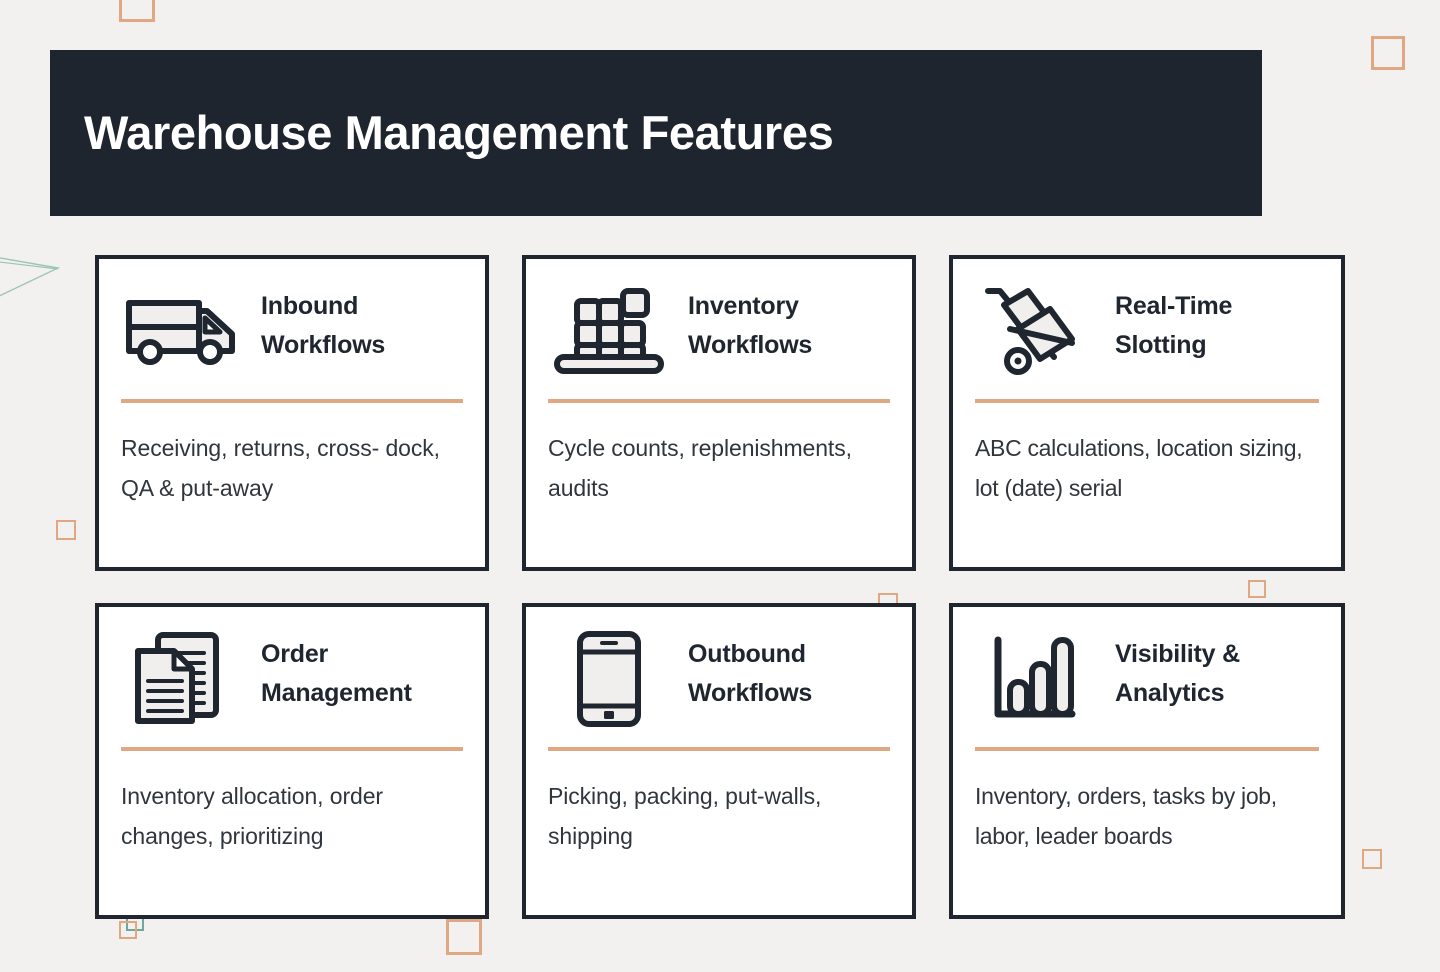  Describe the element at coordinates (609, 679) in the screenshot. I see `mobile-device-icon` at that location.